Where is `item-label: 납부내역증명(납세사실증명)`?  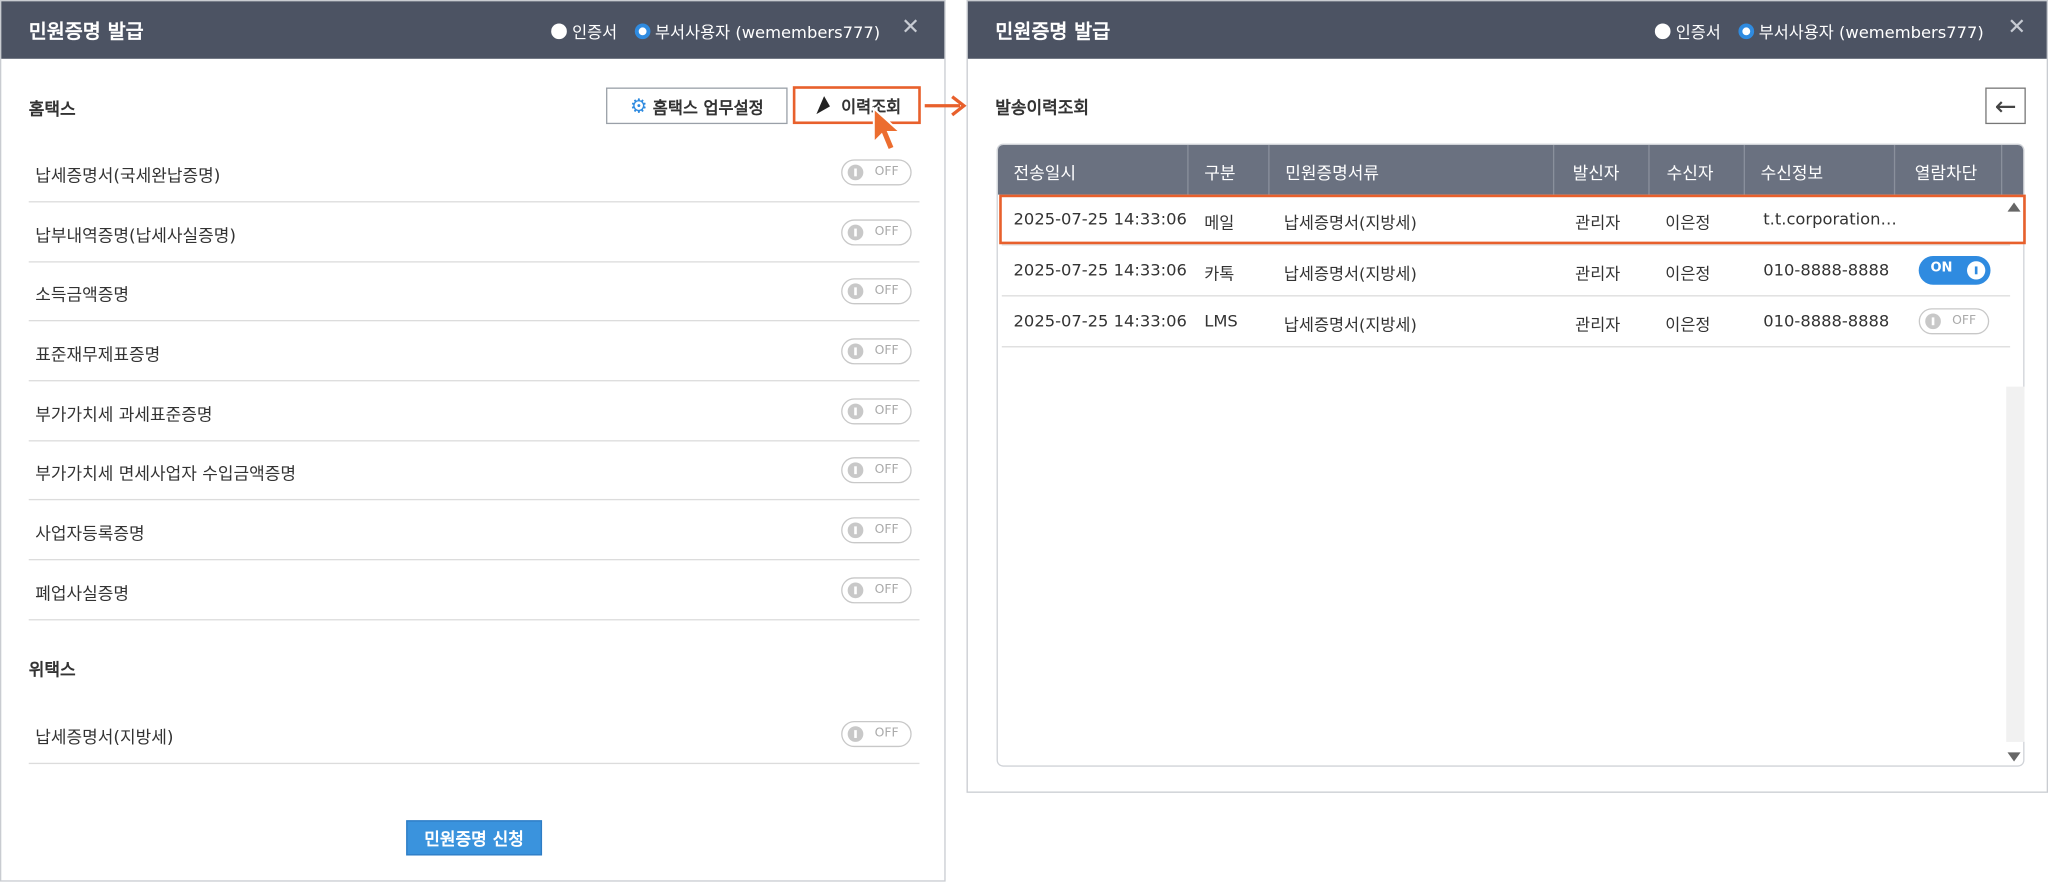 item-label: 납부내역증명(납세사실증명) is located at coordinates (135, 237).